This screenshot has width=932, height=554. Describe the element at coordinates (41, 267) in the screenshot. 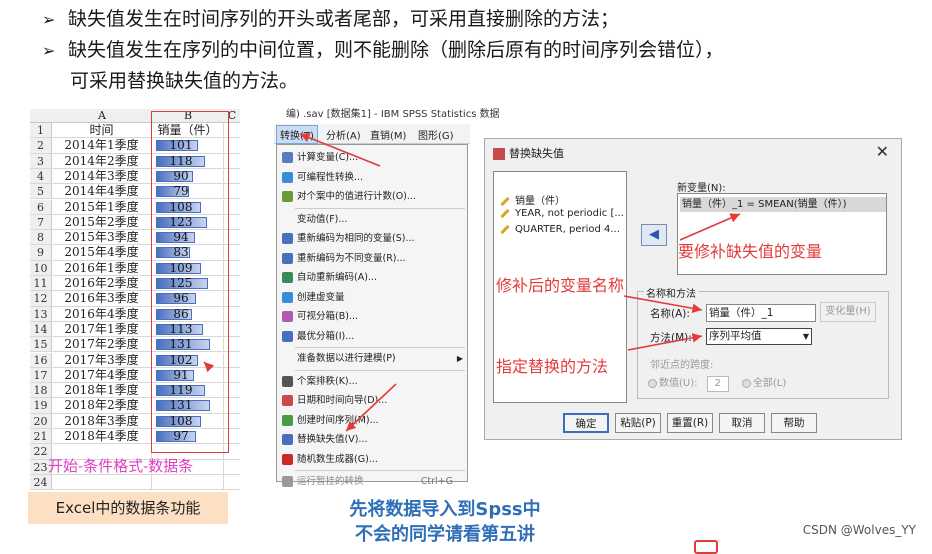

I see `row-number: 10` at that location.